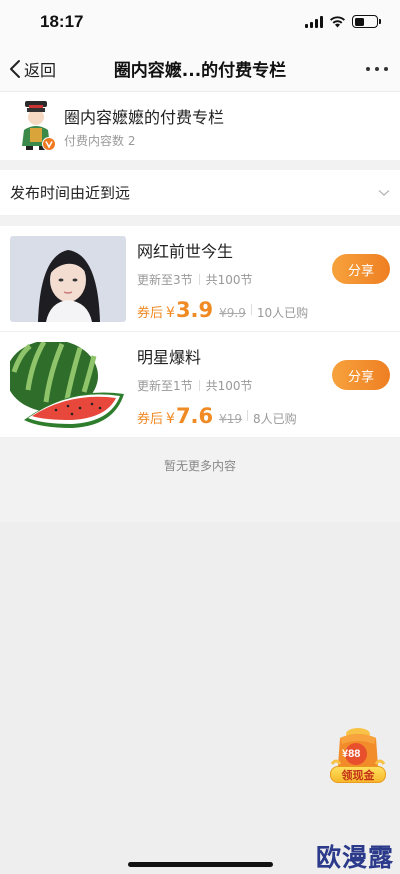 This screenshot has height=874, width=400. What do you see at coordinates (49, 144) in the screenshot?
I see `verified-badge-icon` at bounding box center [49, 144].